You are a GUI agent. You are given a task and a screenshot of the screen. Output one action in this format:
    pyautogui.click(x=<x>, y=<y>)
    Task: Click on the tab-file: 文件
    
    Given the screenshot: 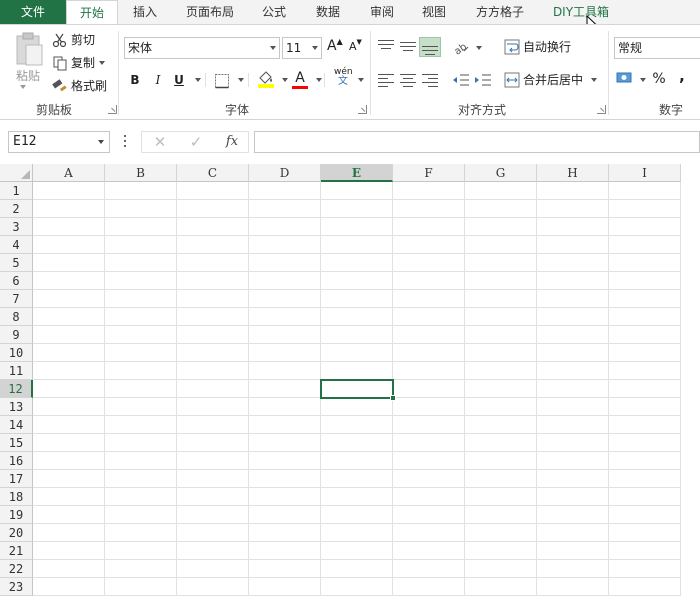 What is the action you would take?
    pyautogui.click(x=33, y=12)
    